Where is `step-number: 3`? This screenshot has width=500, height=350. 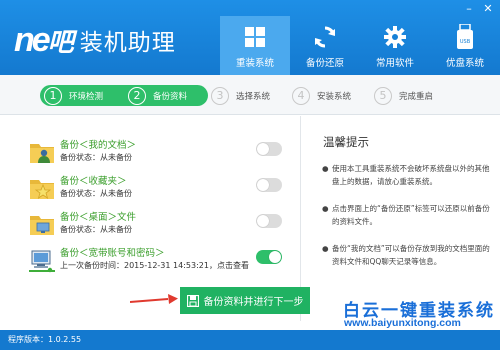
step-number: 3 is located at coordinates (220, 95).